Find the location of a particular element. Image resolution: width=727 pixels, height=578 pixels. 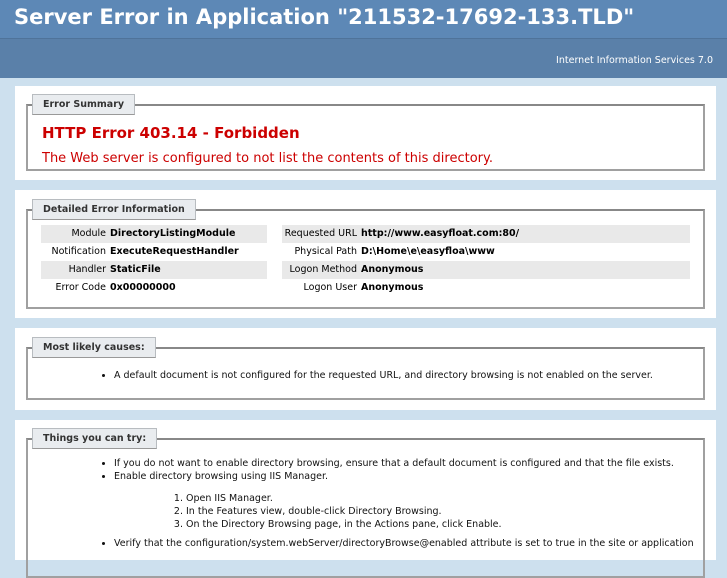

detail-label: Error Code is located at coordinates (81, 287).